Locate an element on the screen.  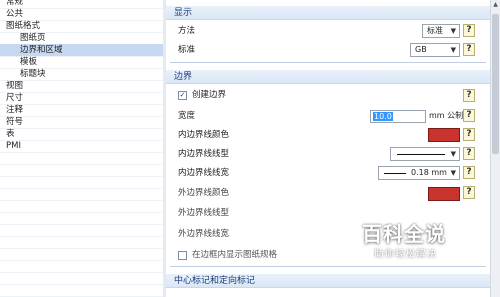
outer-border-color-swatch is located at coordinates (444, 194).